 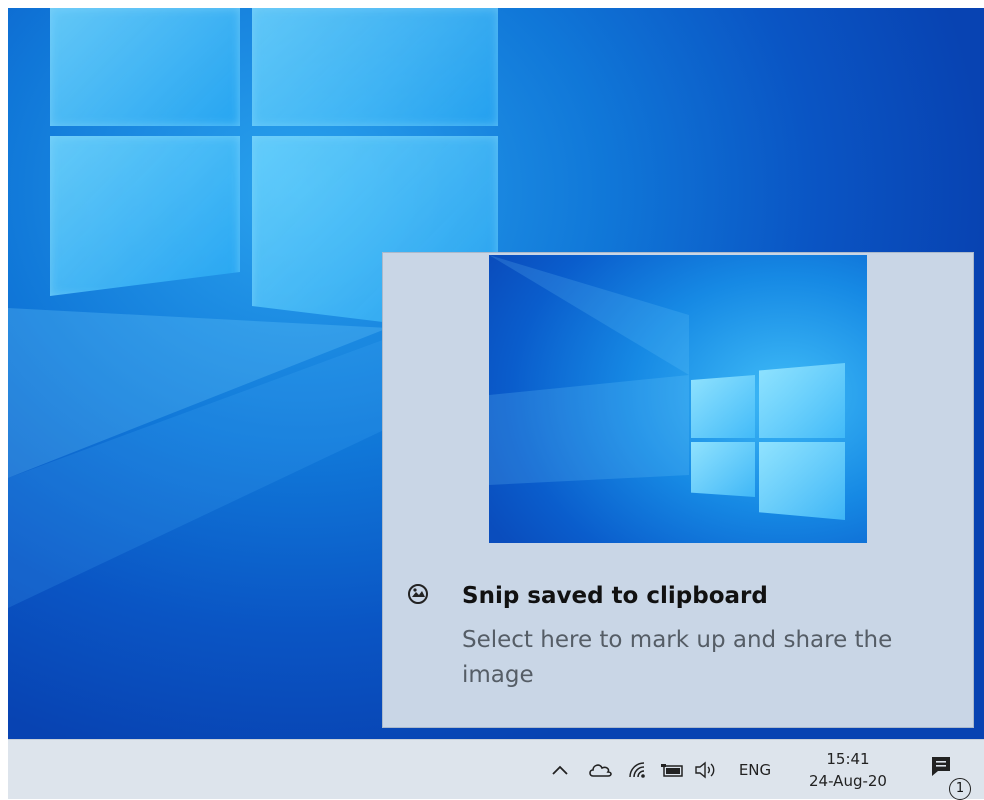 I want to click on chevron-up-icon, so click(x=560, y=770).